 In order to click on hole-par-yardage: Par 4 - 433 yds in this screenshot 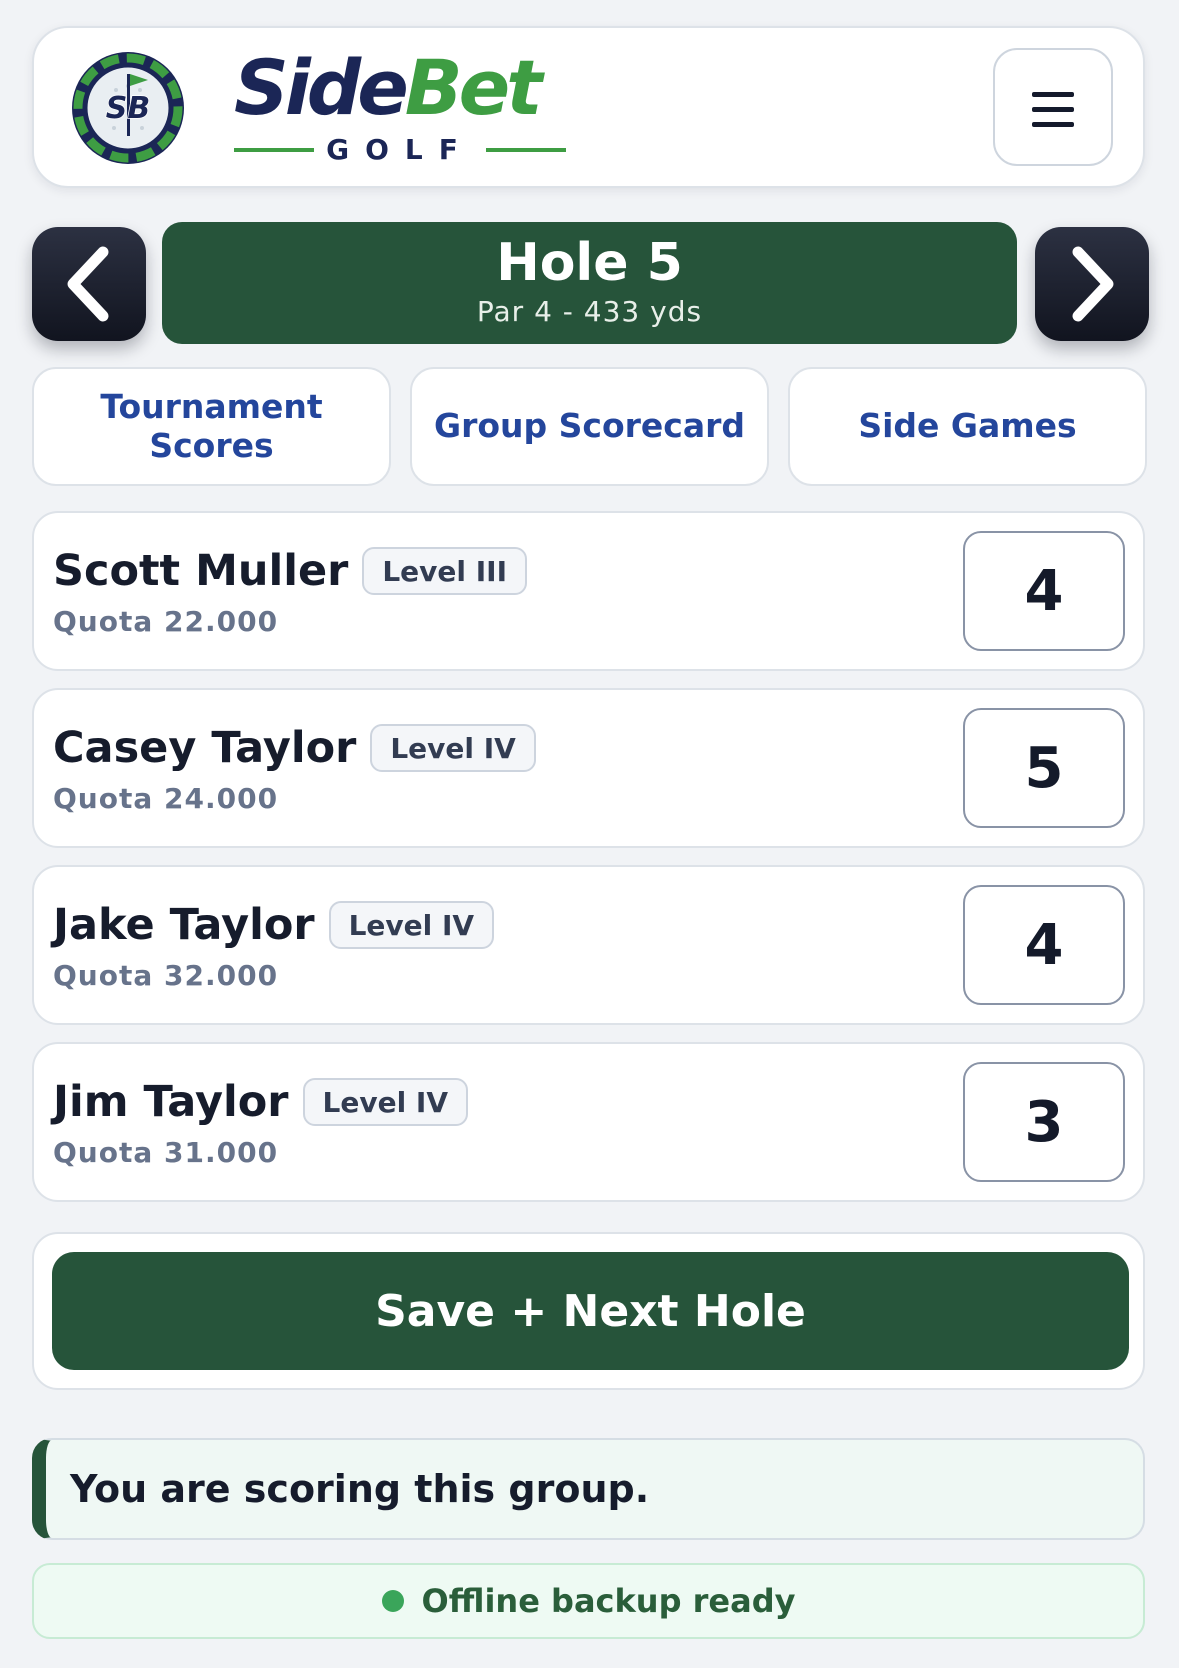, I will do `click(589, 311)`.